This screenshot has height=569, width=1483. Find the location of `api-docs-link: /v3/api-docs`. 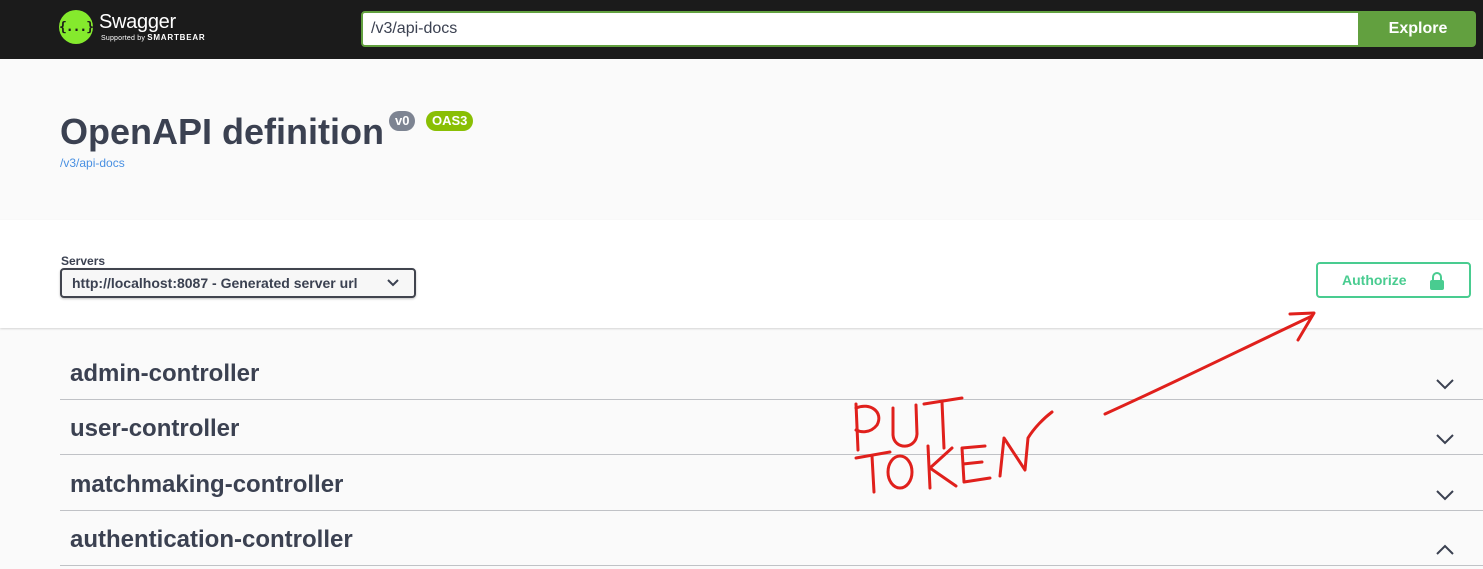

api-docs-link: /v3/api-docs is located at coordinates (92, 163).